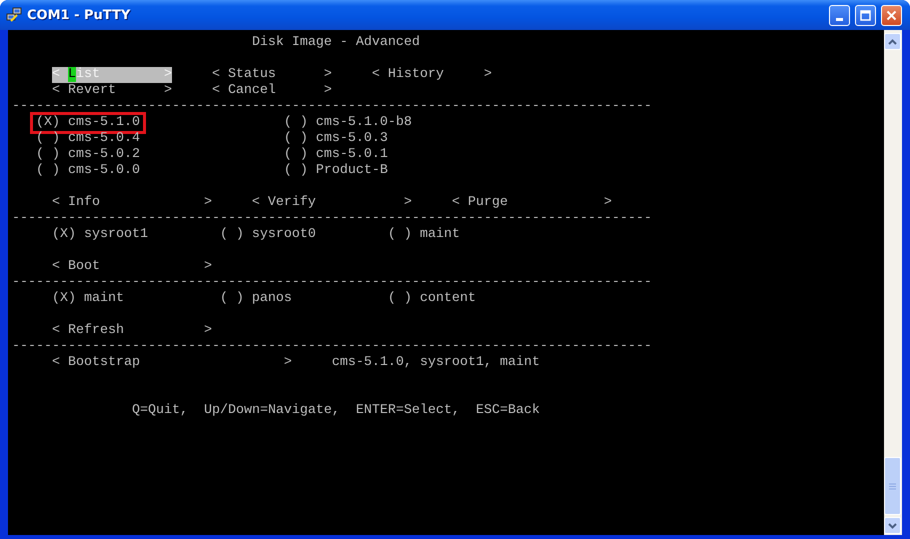  I want to click on caret-down-icon, so click(892, 525).